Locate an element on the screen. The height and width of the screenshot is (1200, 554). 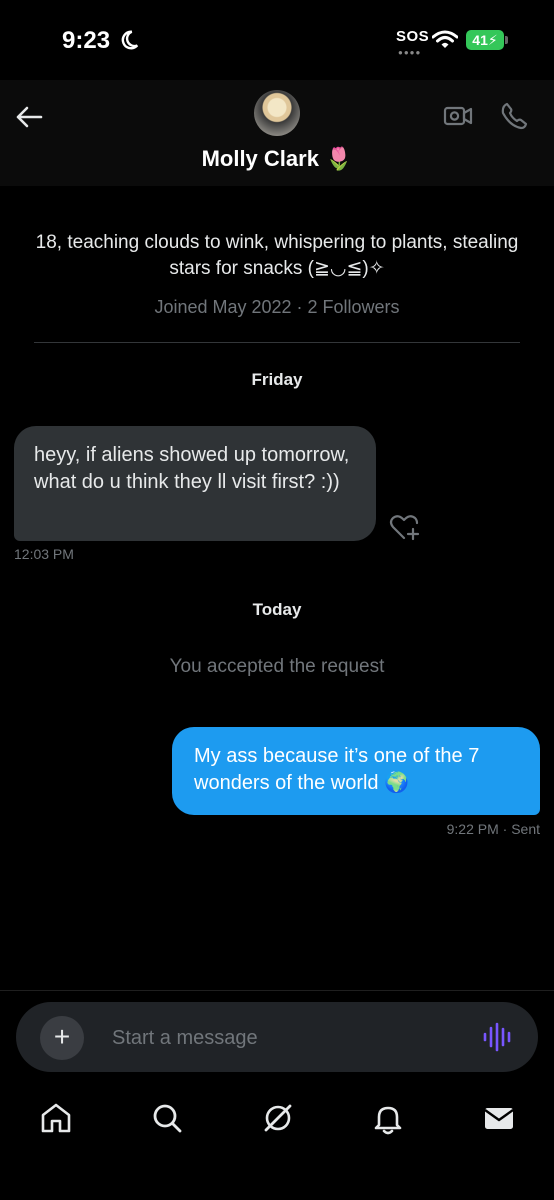
system-message: You accepted the request is located at coordinates (277, 666).